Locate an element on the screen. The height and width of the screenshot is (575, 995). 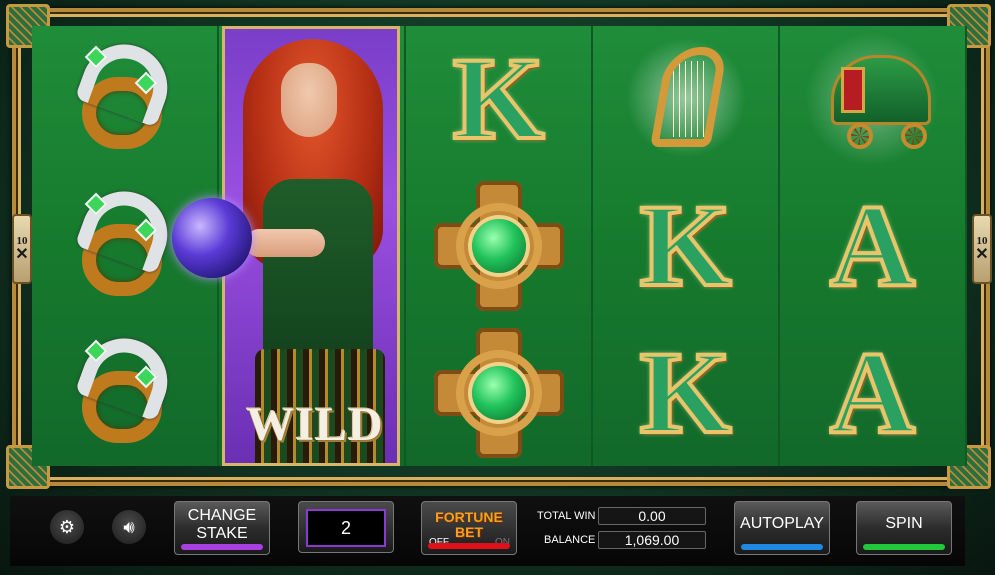
fortune-bet-title: FORTUNE BET is located at coordinates (469, 525).